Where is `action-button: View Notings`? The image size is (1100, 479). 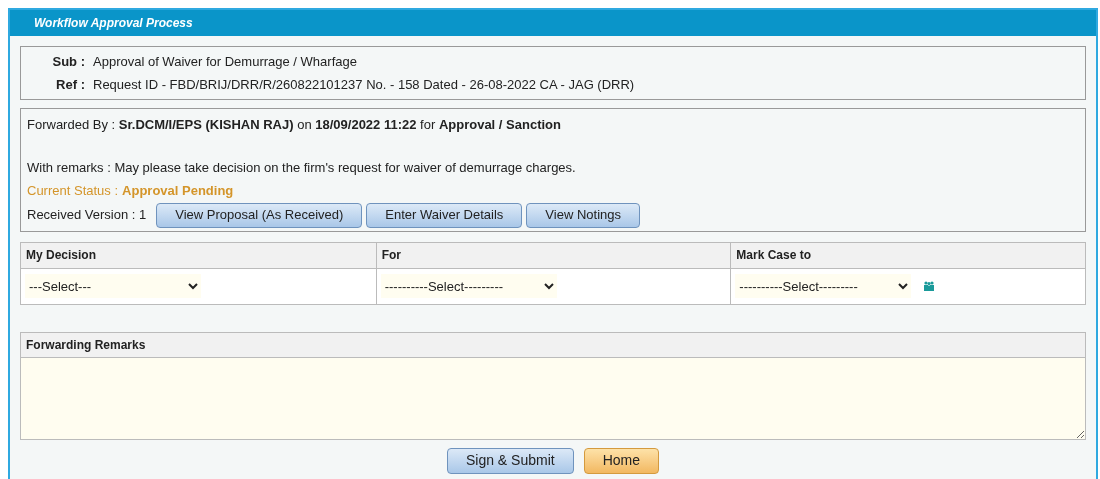
action-button: View Notings is located at coordinates (583, 215).